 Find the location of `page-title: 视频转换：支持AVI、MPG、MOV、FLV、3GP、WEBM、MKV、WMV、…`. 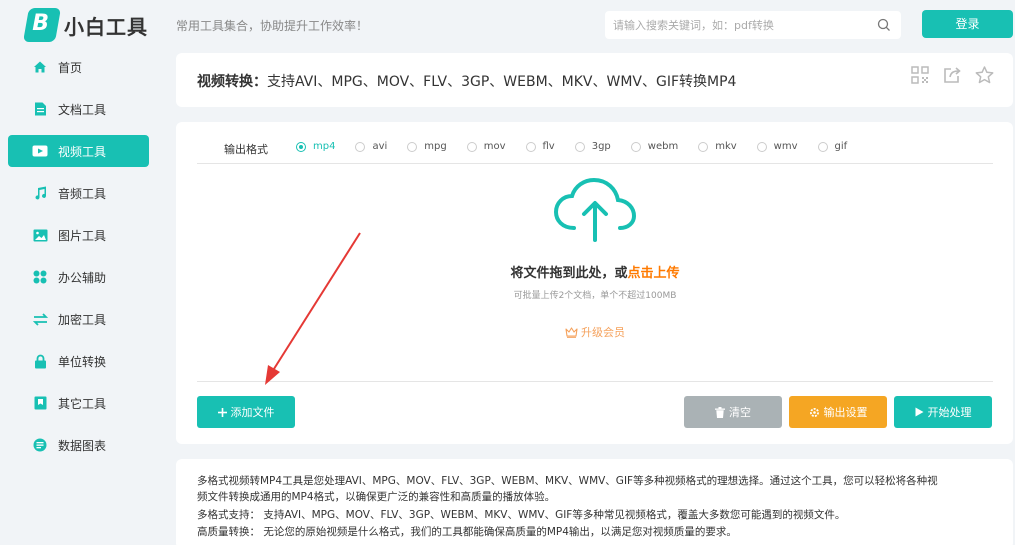

page-title: 视频转换：支持AVI、MPG、MOV、FLV、3GP、WEBM、MKV、WMV、… is located at coordinates (467, 82).